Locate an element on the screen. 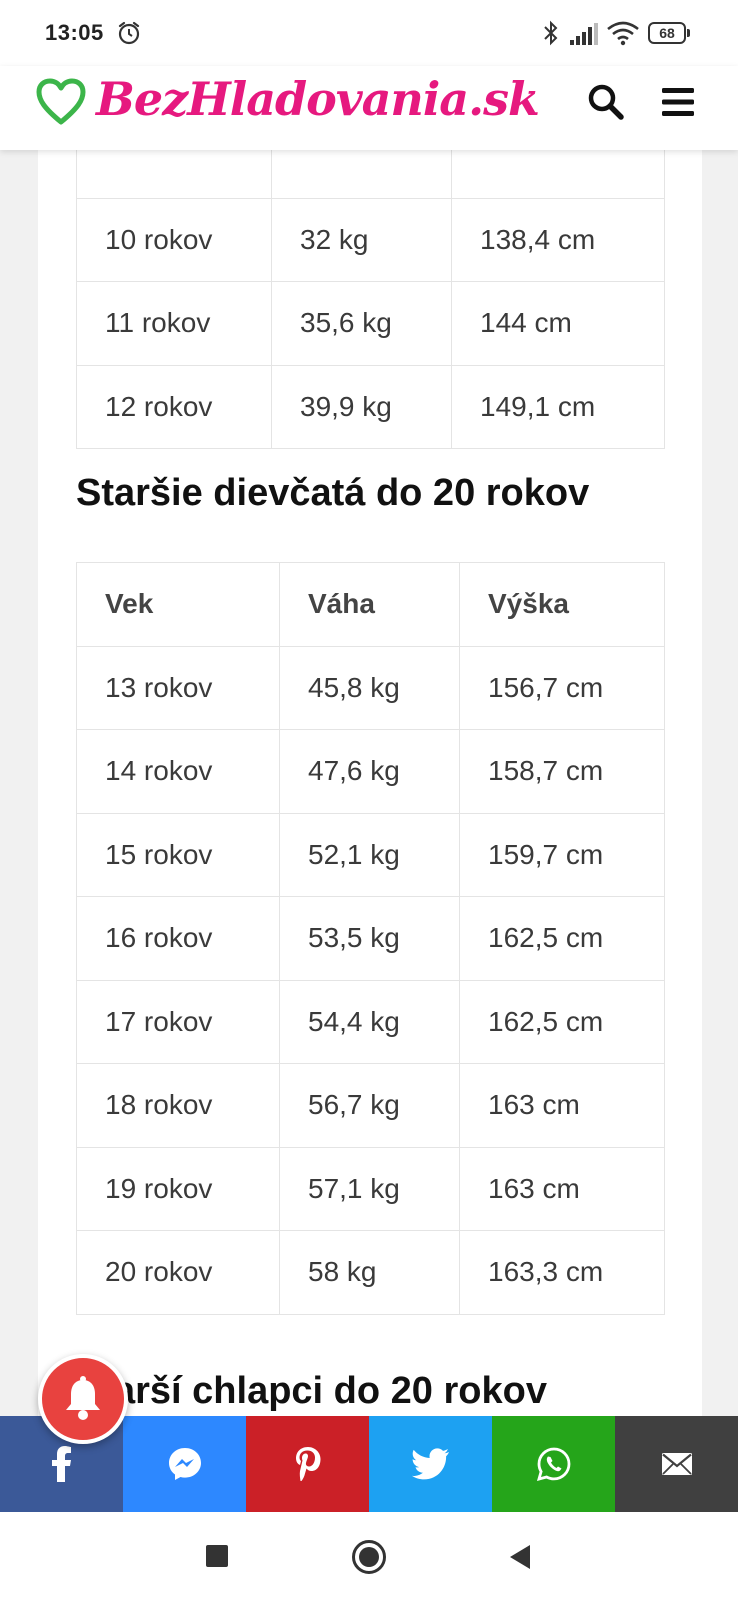 The height and width of the screenshot is (1600, 738). back-icon is located at coordinates (520, 1557).